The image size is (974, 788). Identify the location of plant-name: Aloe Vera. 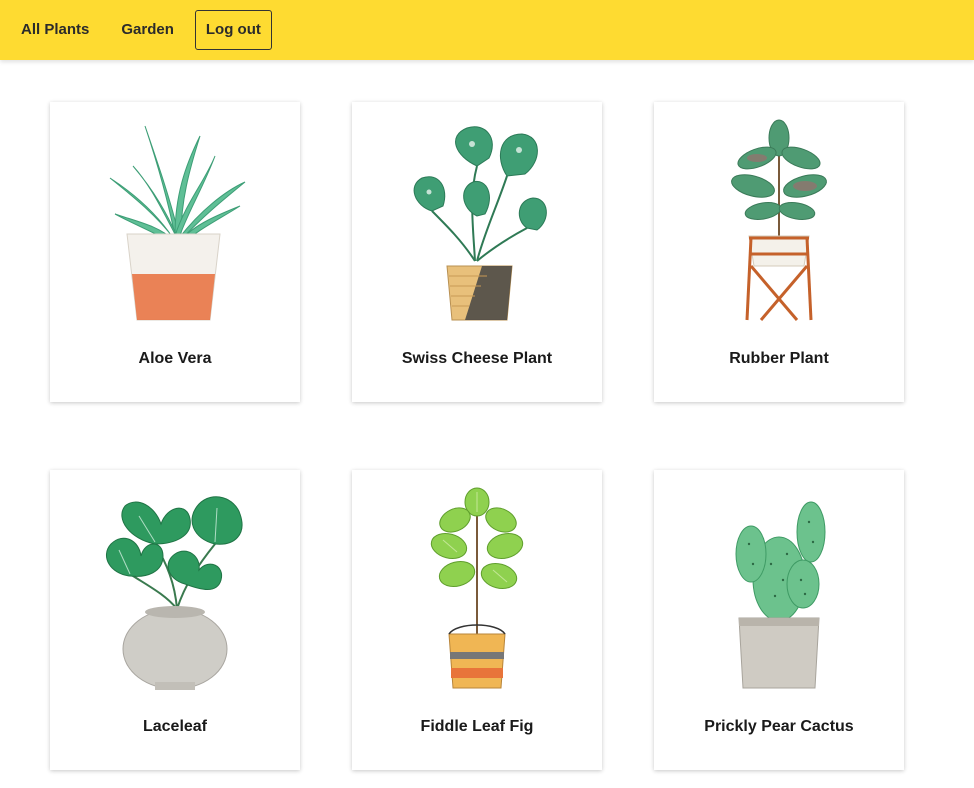
(175, 358).